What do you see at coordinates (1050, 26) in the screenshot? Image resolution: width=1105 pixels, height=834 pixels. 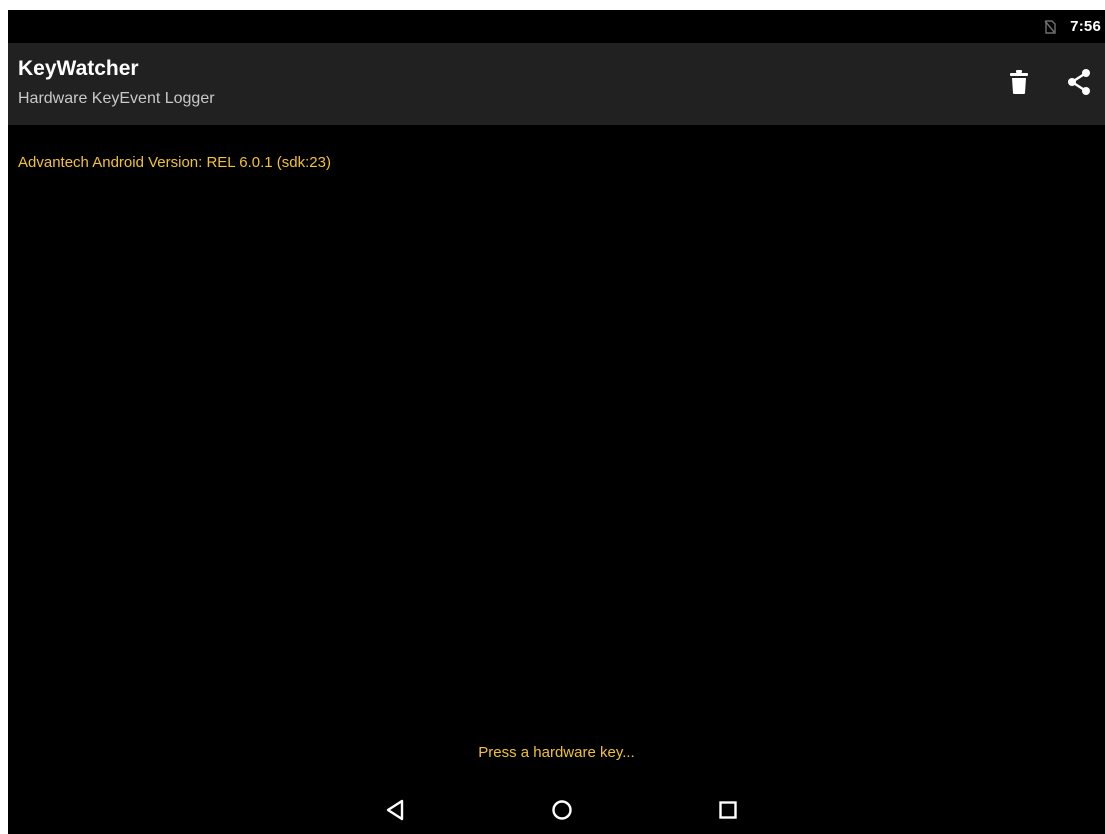 I see `no-sim-icon` at bounding box center [1050, 26].